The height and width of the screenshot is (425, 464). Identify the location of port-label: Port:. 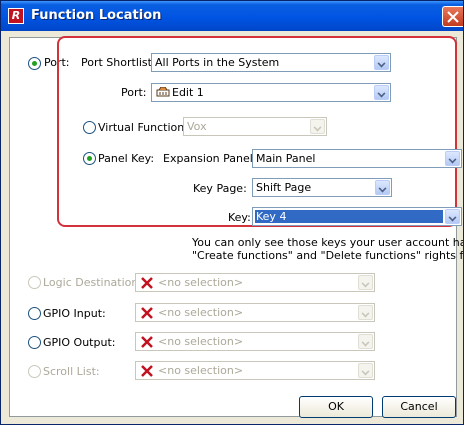
(134, 92).